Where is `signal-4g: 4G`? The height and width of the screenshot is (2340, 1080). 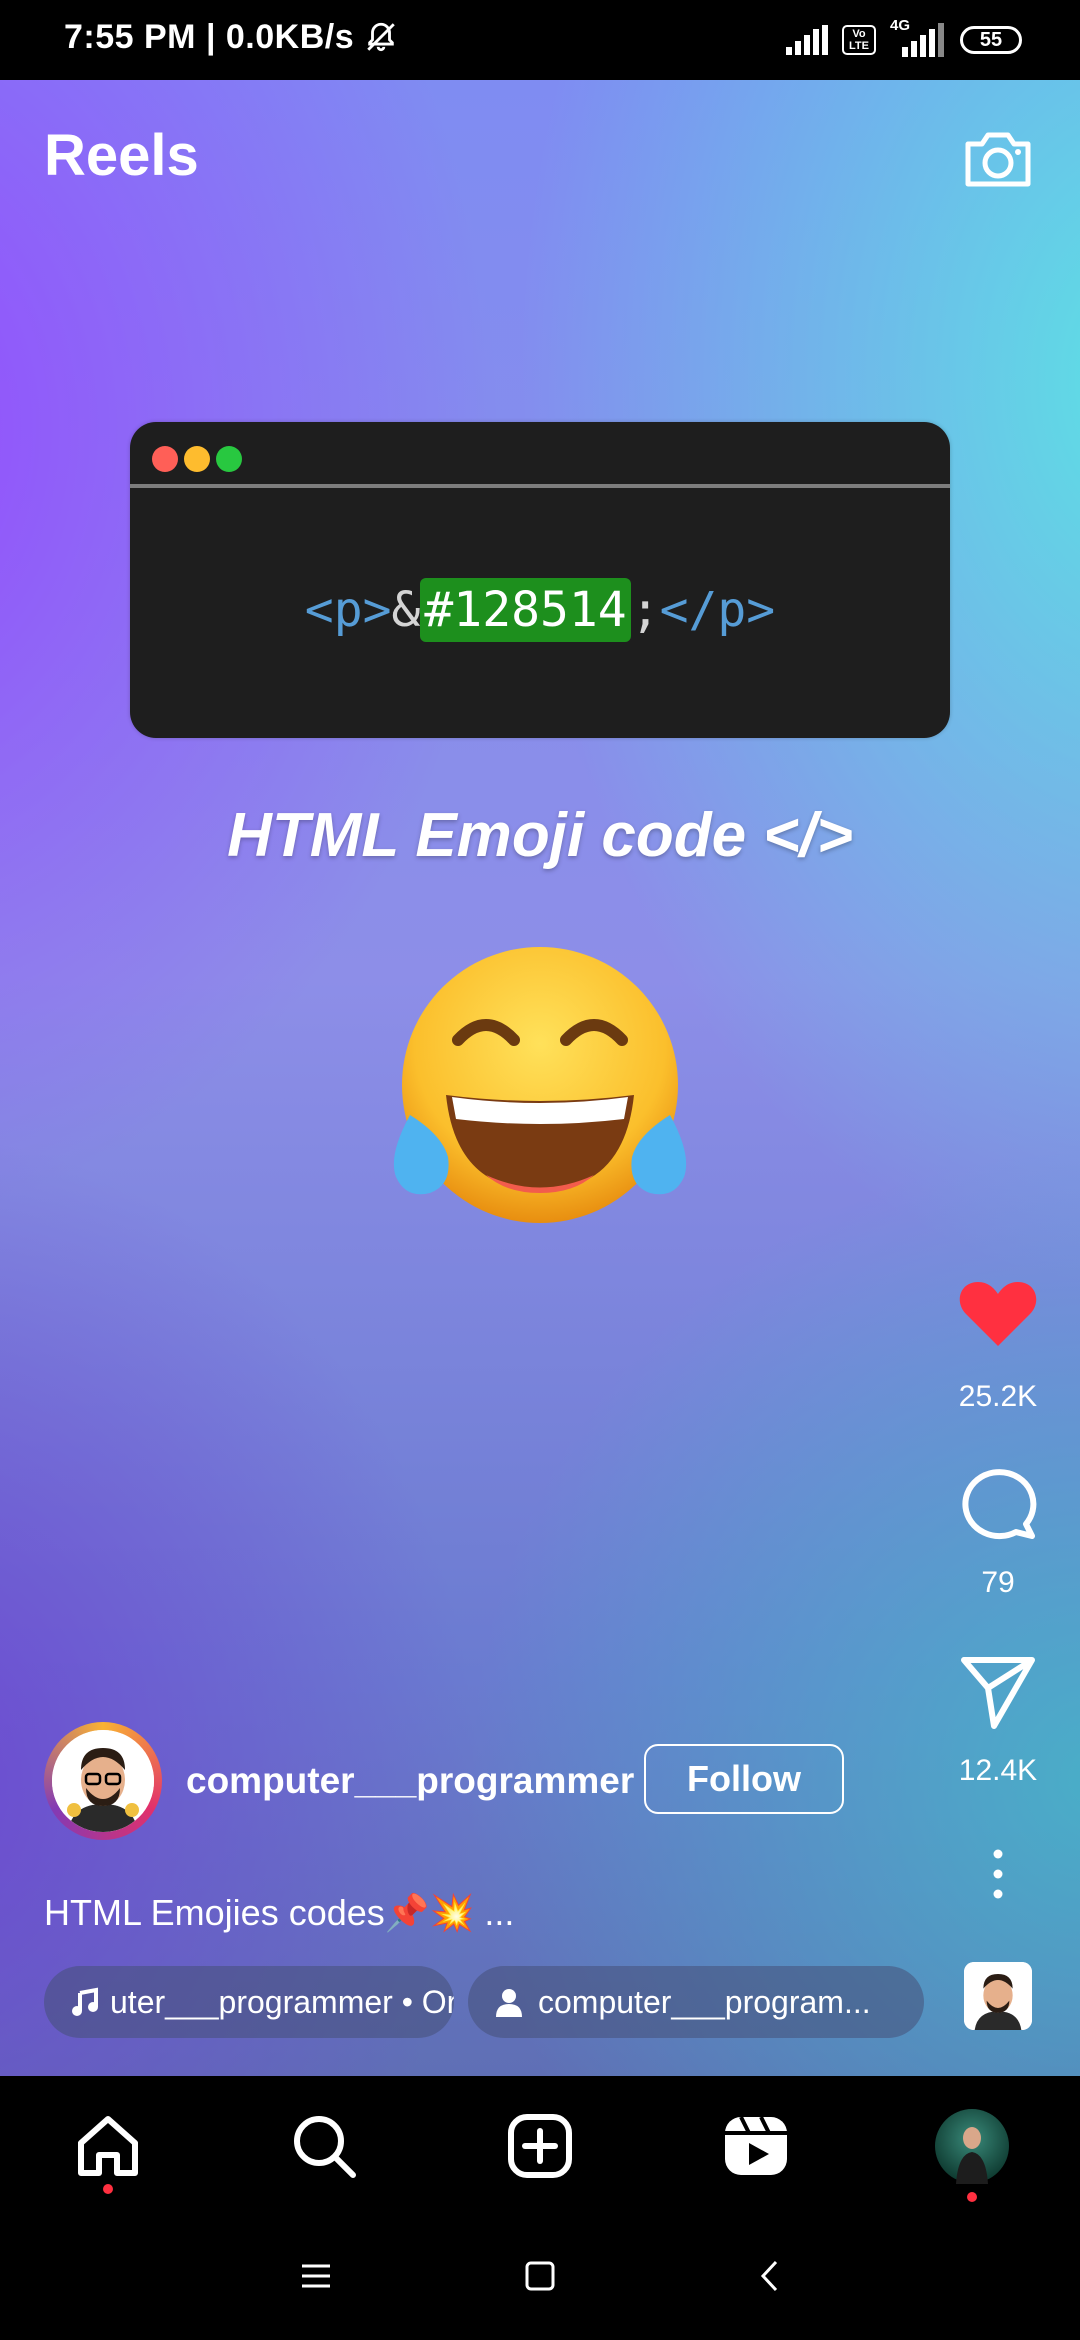 signal-4g: 4G is located at coordinates (918, 37).